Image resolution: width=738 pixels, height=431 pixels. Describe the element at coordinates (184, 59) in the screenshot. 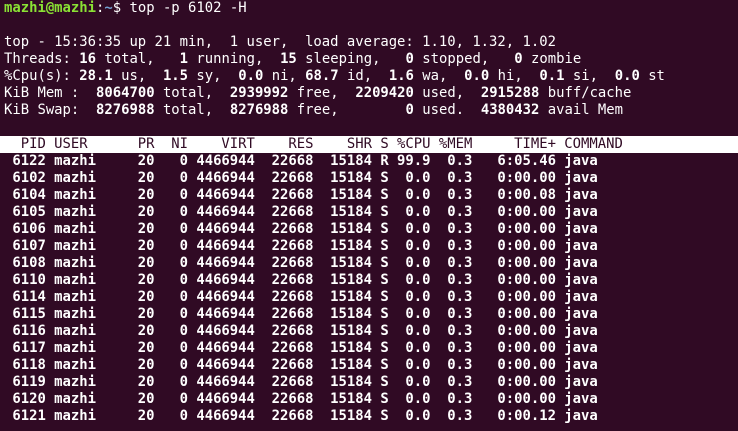

I see `threads-running: 1` at that location.